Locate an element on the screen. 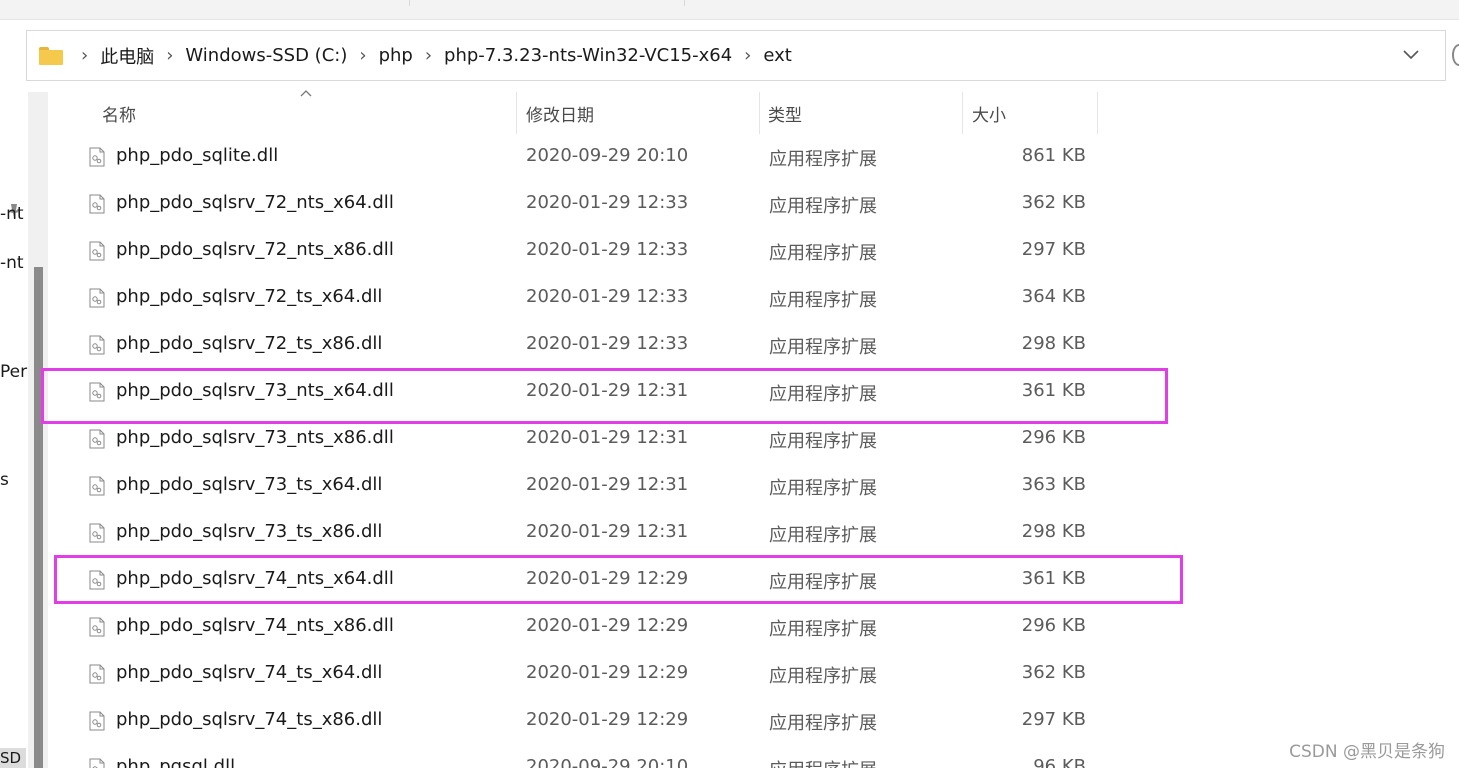  file-size: 363 KB is located at coordinates (1053, 484).